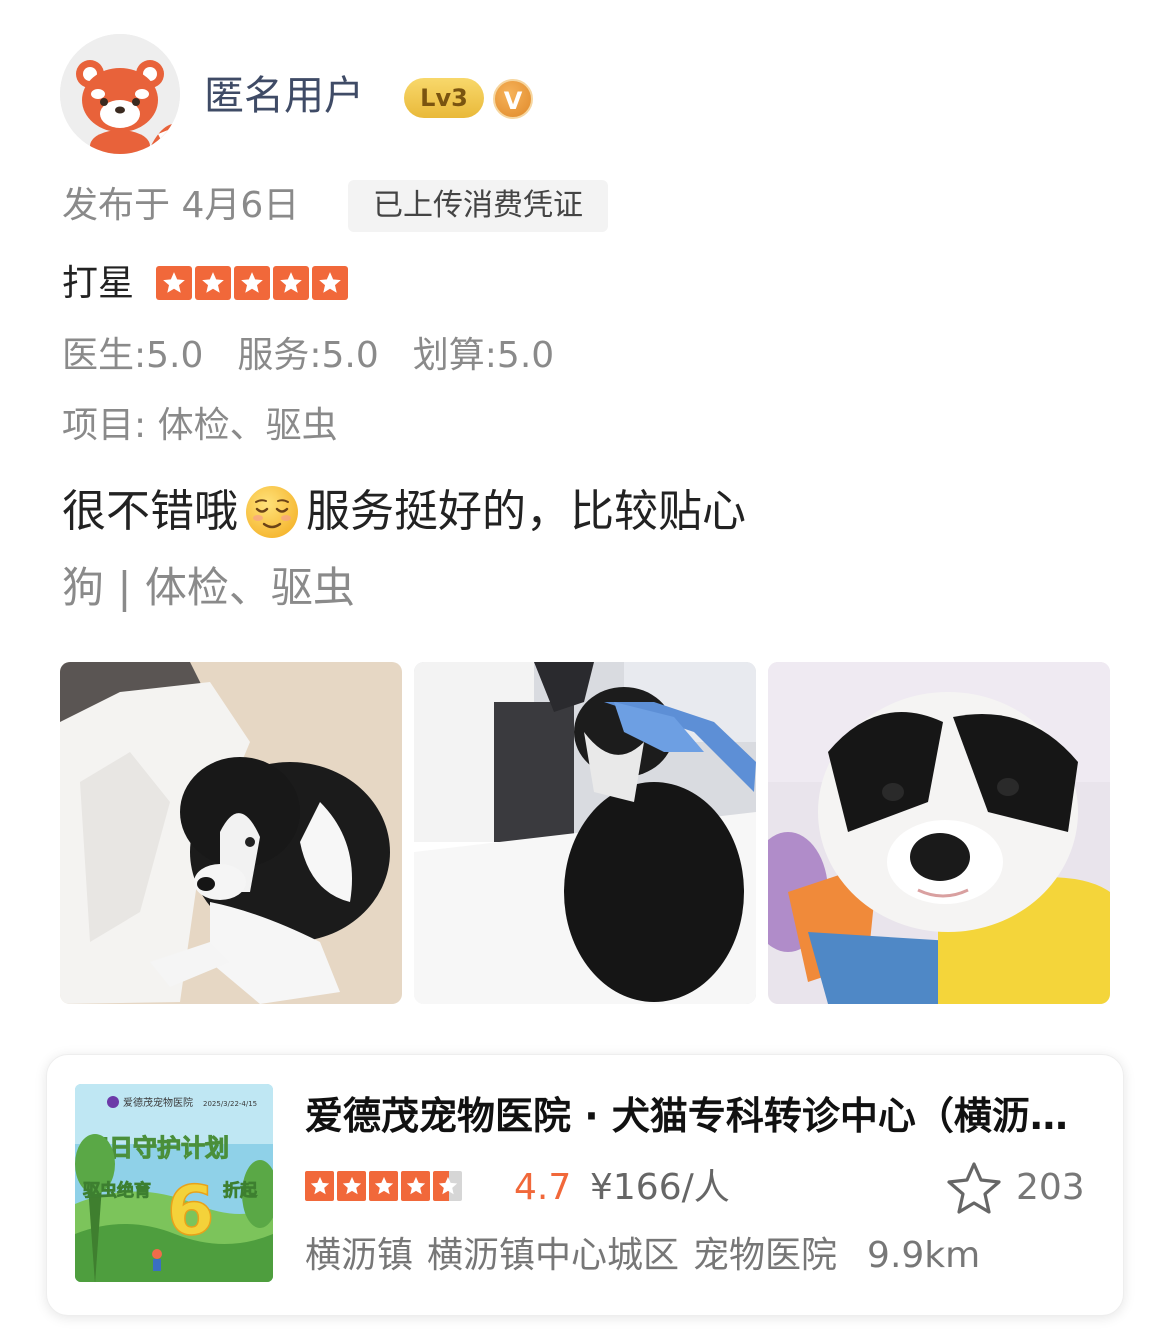 This screenshot has width=1170, height=1337. What do you see at coordinates (240, 1190) in the screenshot?
I see `thumb-promo-right: 折起` at bounding box center [240, 1190].